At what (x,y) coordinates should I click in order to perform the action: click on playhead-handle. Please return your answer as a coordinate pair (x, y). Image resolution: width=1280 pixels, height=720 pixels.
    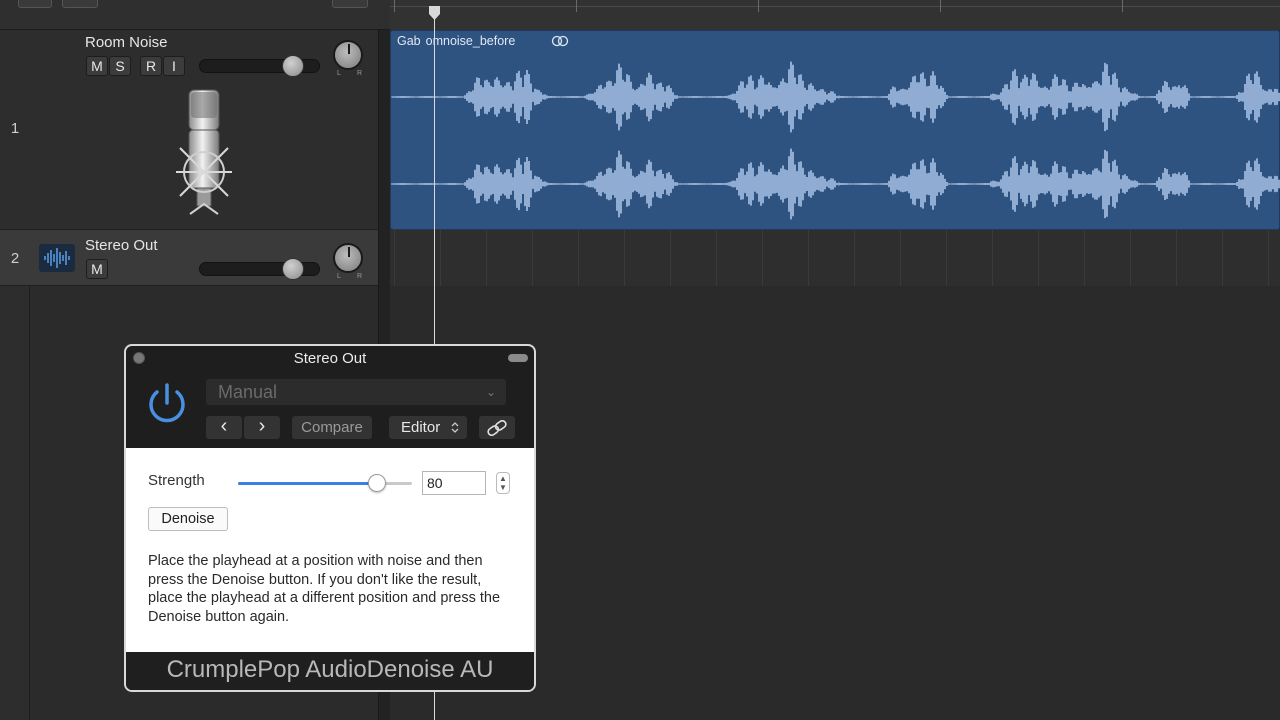
    Looking at the image, I should click on (434, 13).